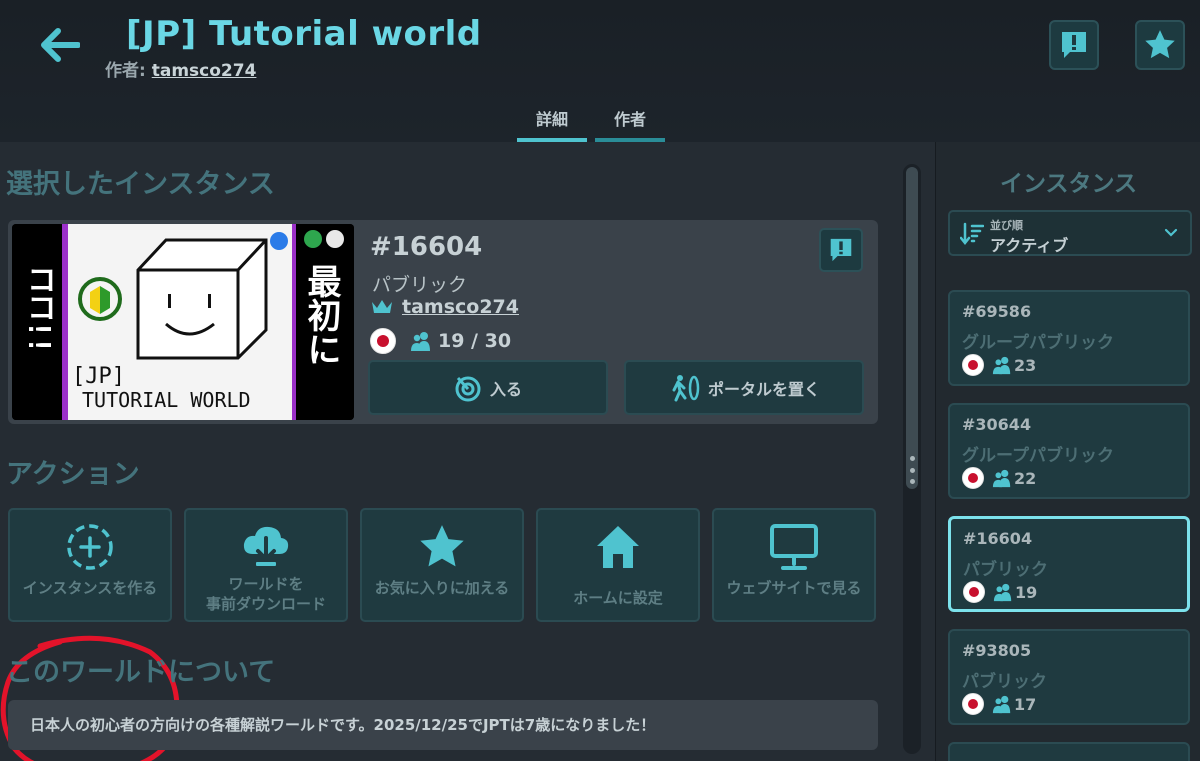 This screenshot has width=1200, height=761. What do you see at coordinates (335, 239) in the screenshot?
I see `apple-platform-icon` at bounding box center [335, 239].